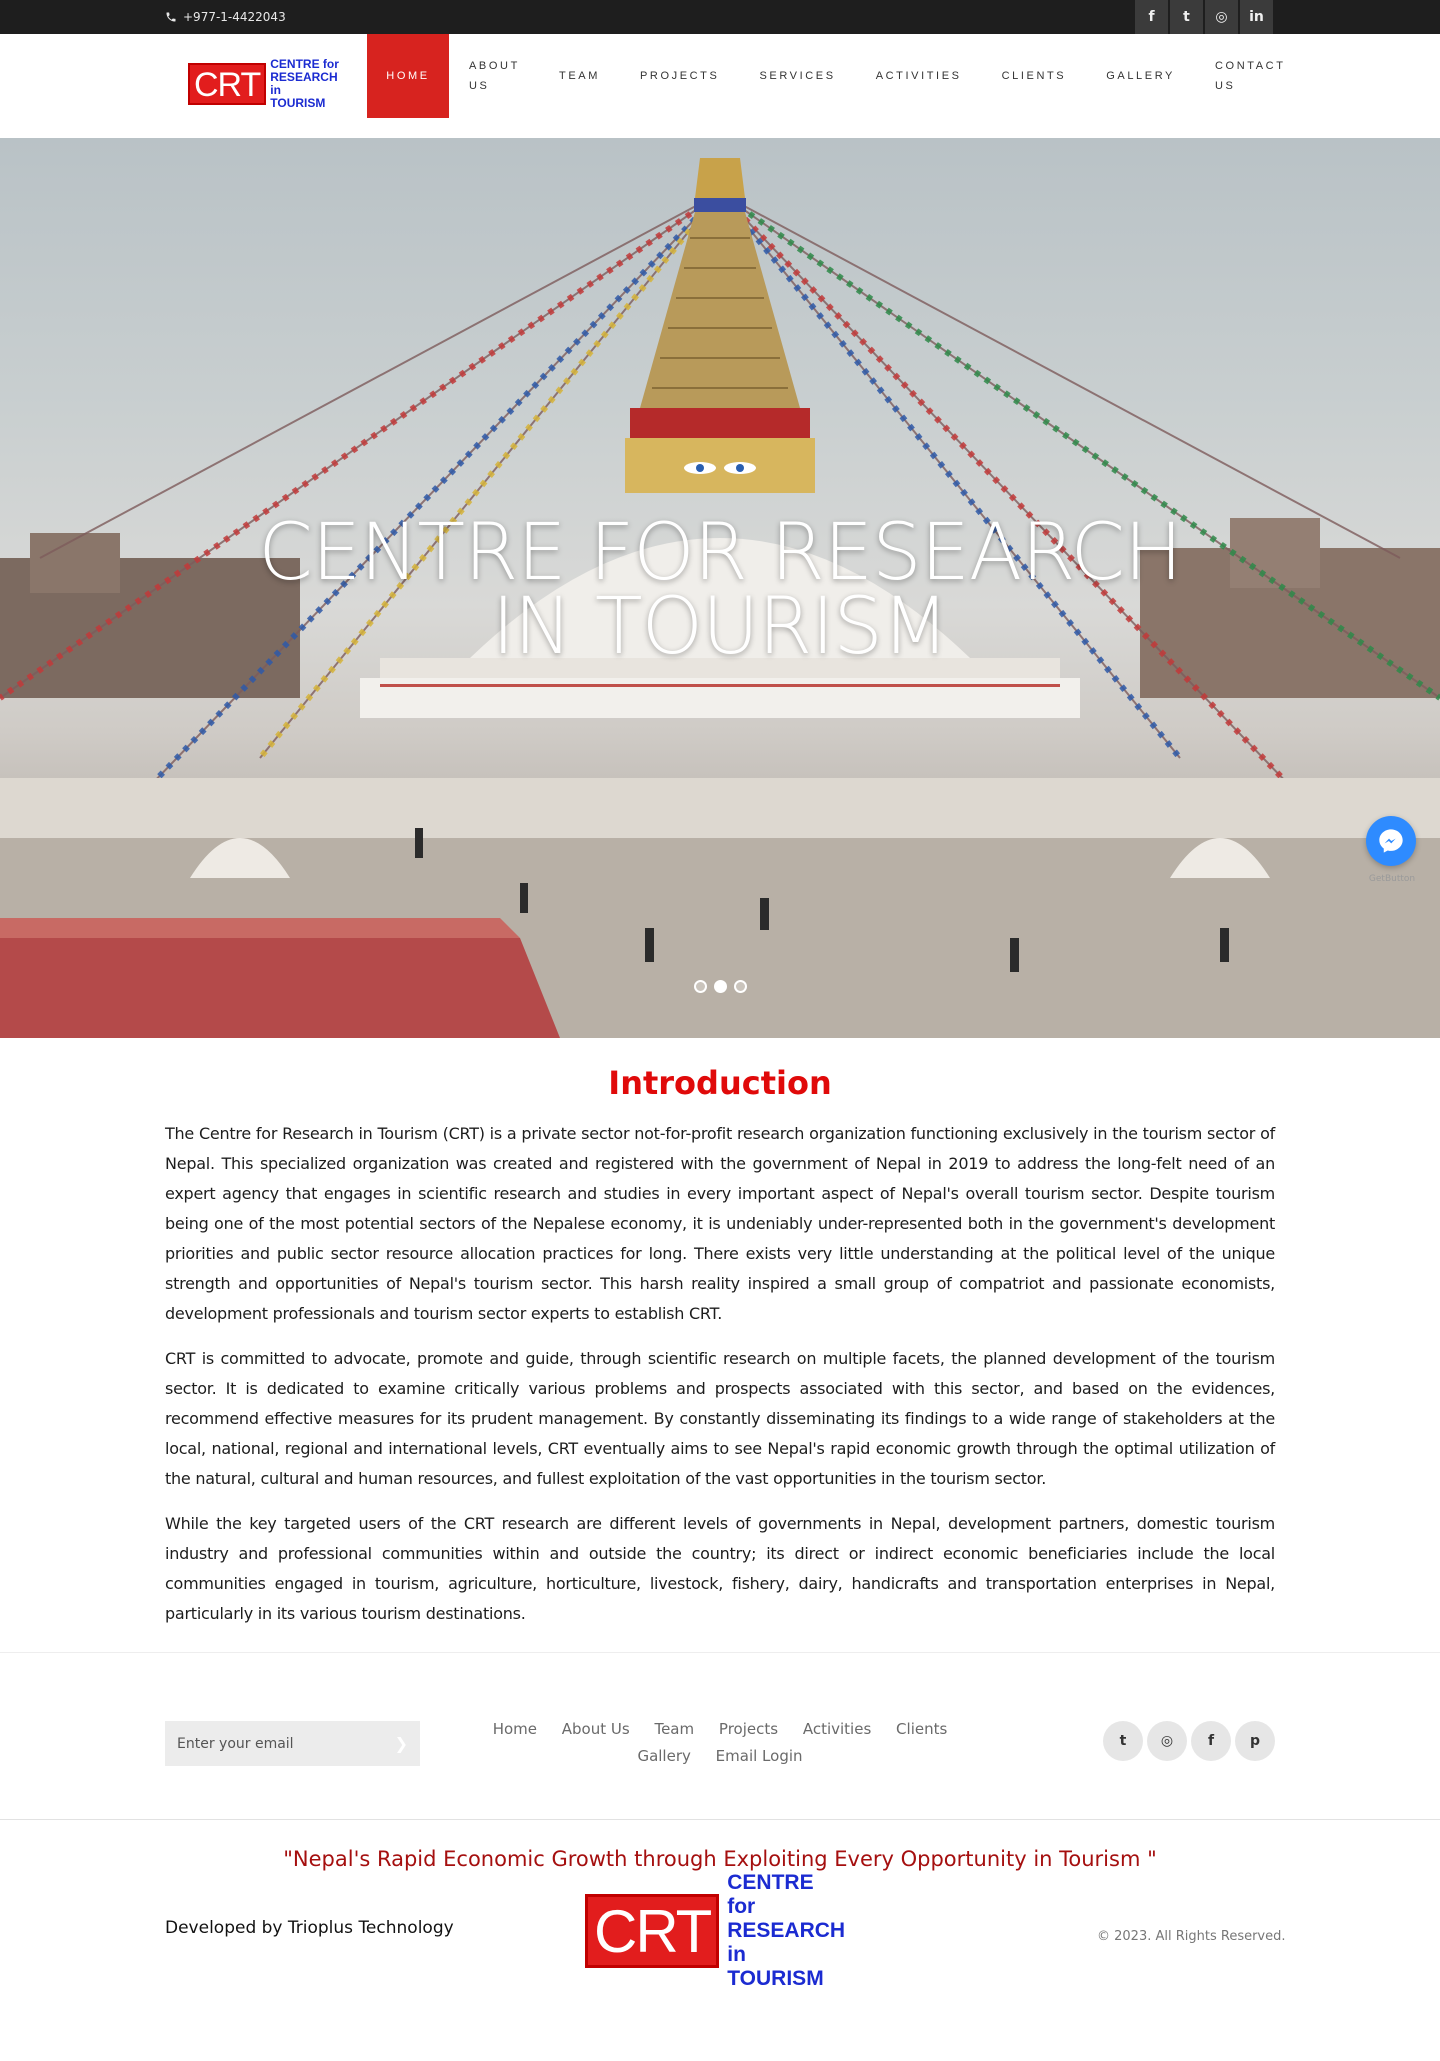  I want to click on footer-link-home: Home, so click(515, 1729).